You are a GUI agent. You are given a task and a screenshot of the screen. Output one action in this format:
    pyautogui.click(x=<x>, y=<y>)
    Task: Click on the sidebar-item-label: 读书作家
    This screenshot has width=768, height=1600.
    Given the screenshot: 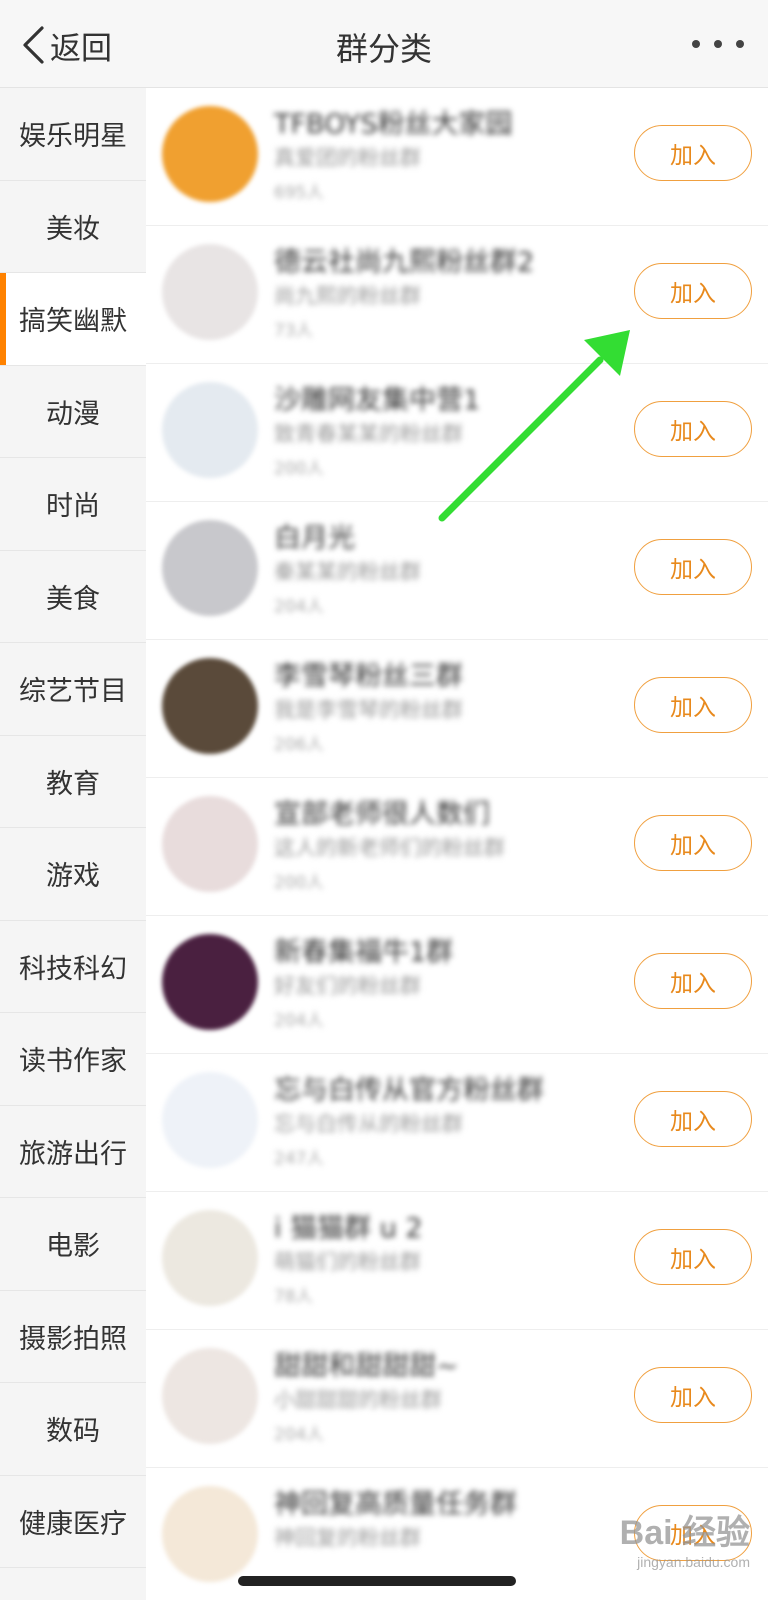 What is the action you would take?
    pyautogui.click(x=73, y=1062)
    